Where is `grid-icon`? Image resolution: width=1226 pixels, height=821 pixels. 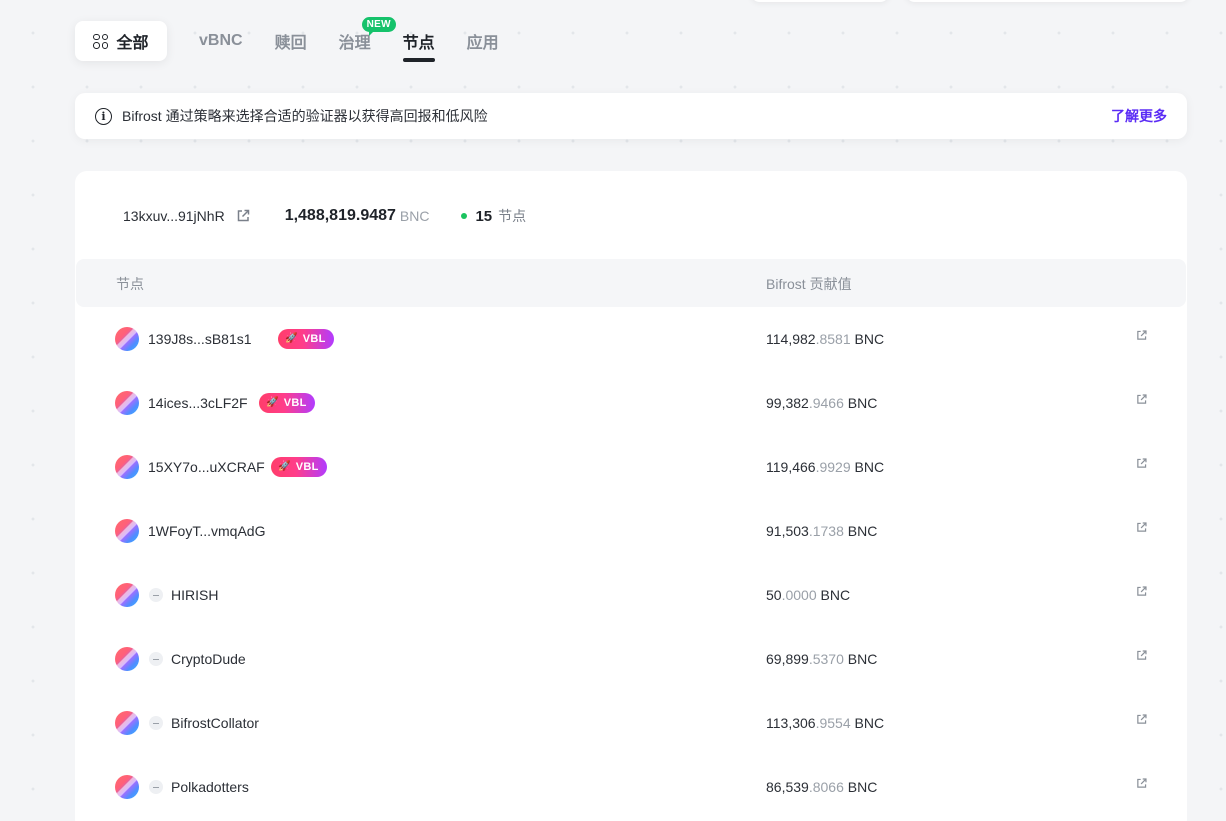 grid-icon is located at coordinates (101, 41).